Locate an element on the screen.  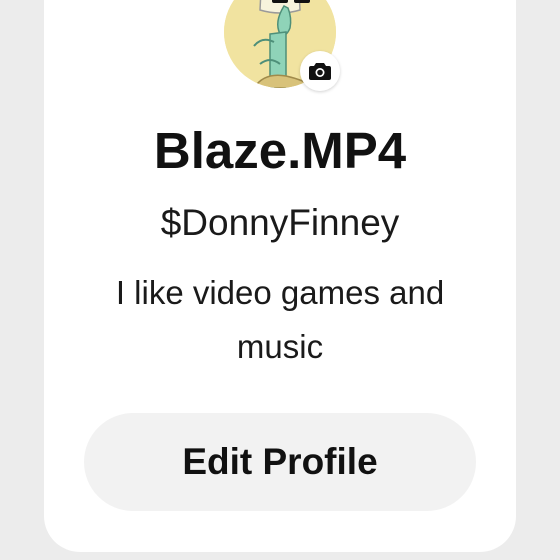
edit-profile-button: Edit Profile is located at coordinates (280, 462).